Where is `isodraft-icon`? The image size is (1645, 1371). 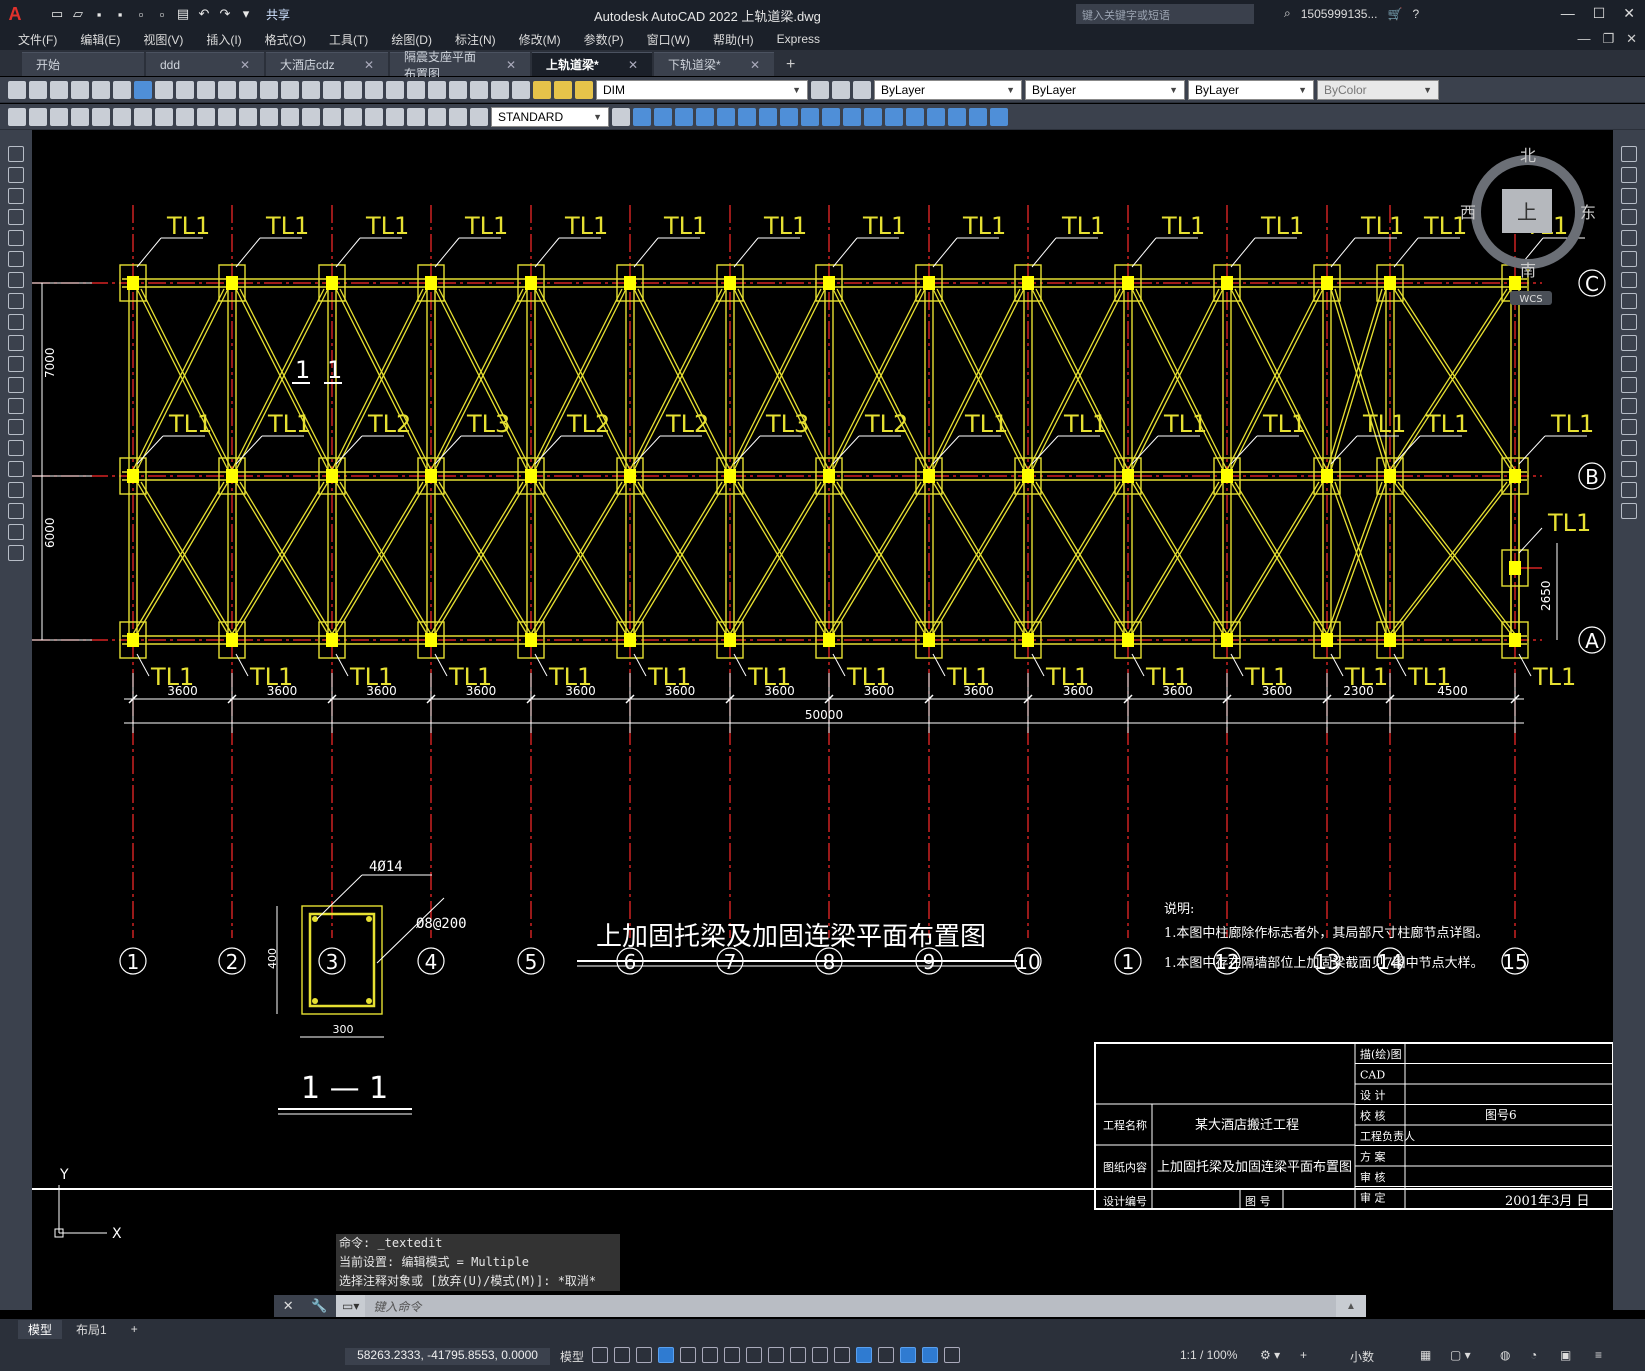 isodraft-icon is located at coordinates (710, 1355).